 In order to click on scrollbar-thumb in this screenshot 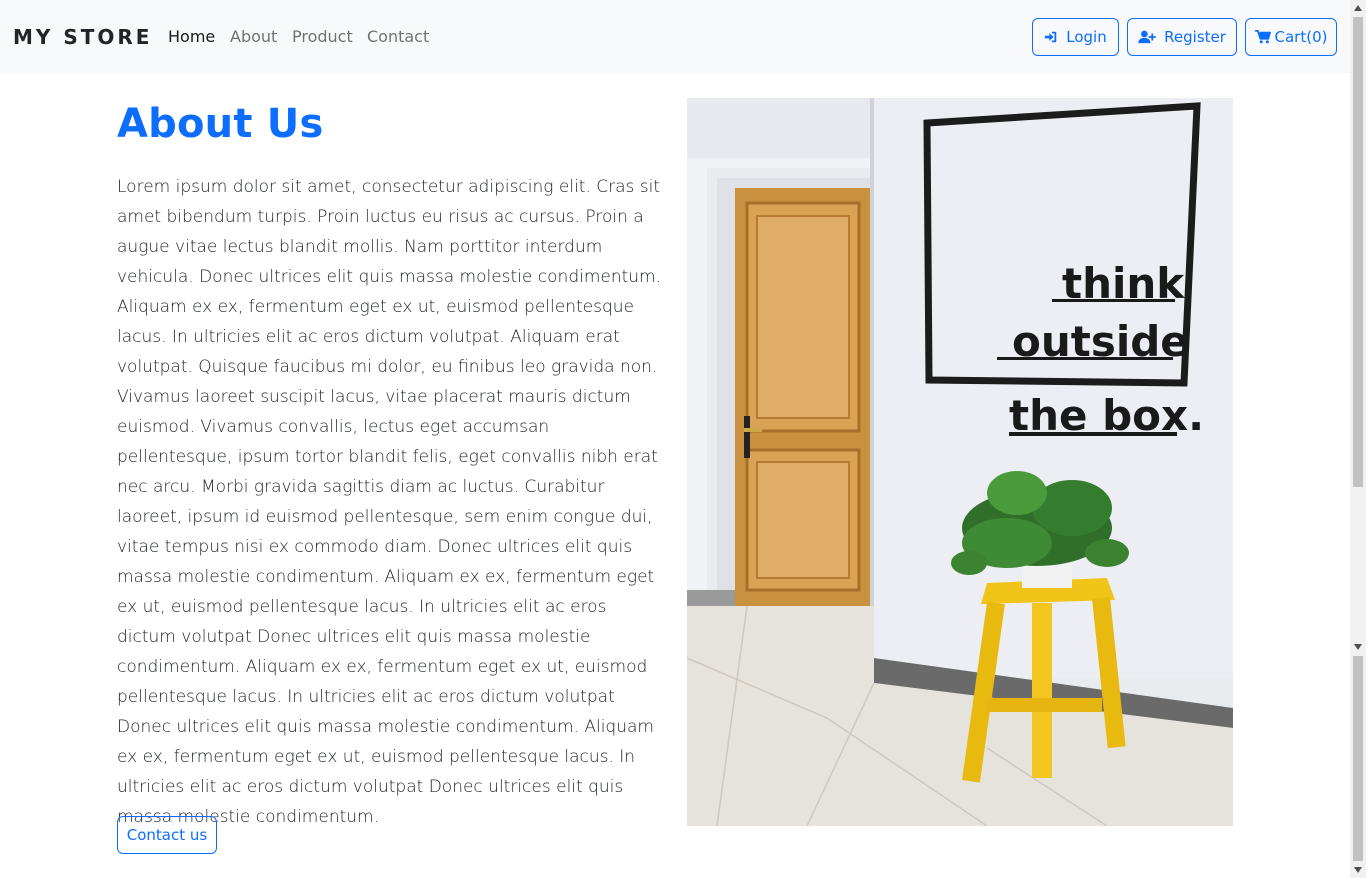, I will do `click(1358, 252)`.